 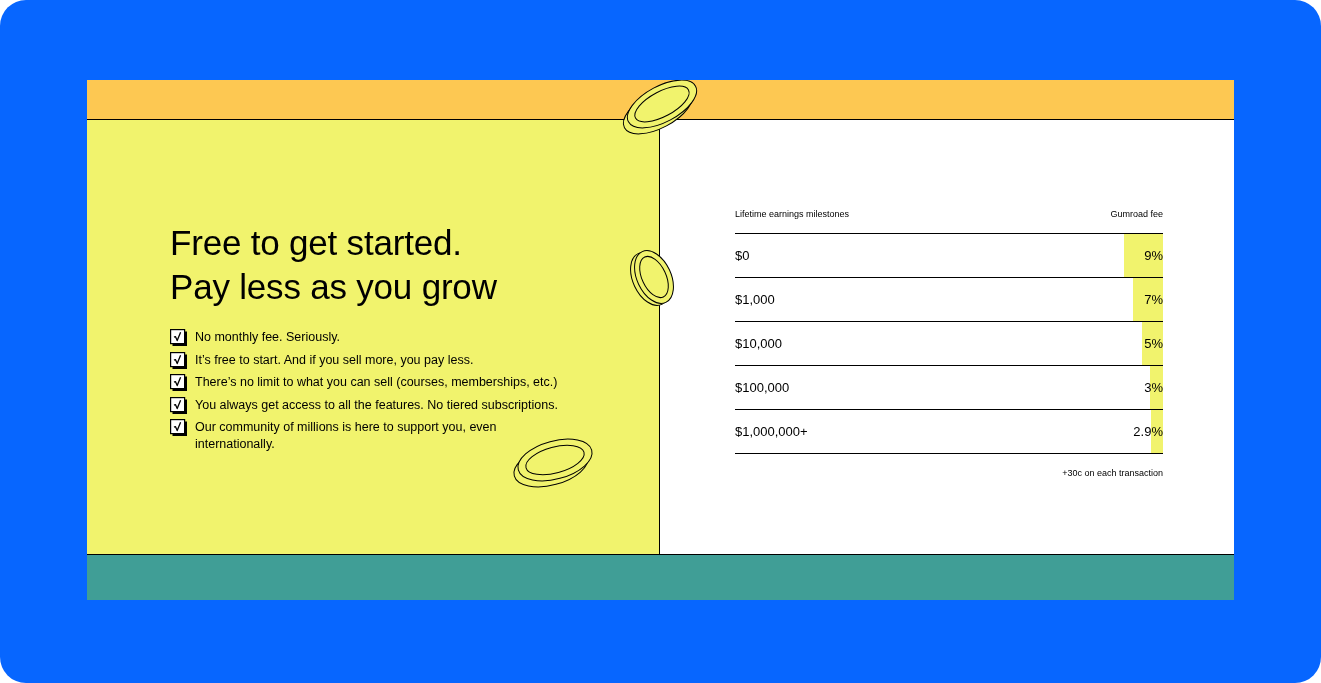 I want to click on fee-footnote: +30c on each transaction, so click(x=1112, y=473).